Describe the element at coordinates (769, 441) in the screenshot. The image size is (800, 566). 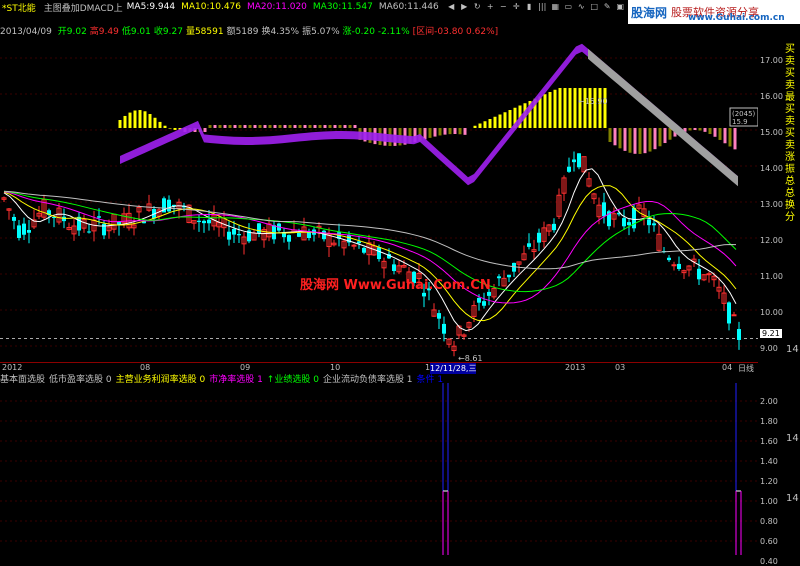
I see `sub-tick-label: 1.60` at that location.